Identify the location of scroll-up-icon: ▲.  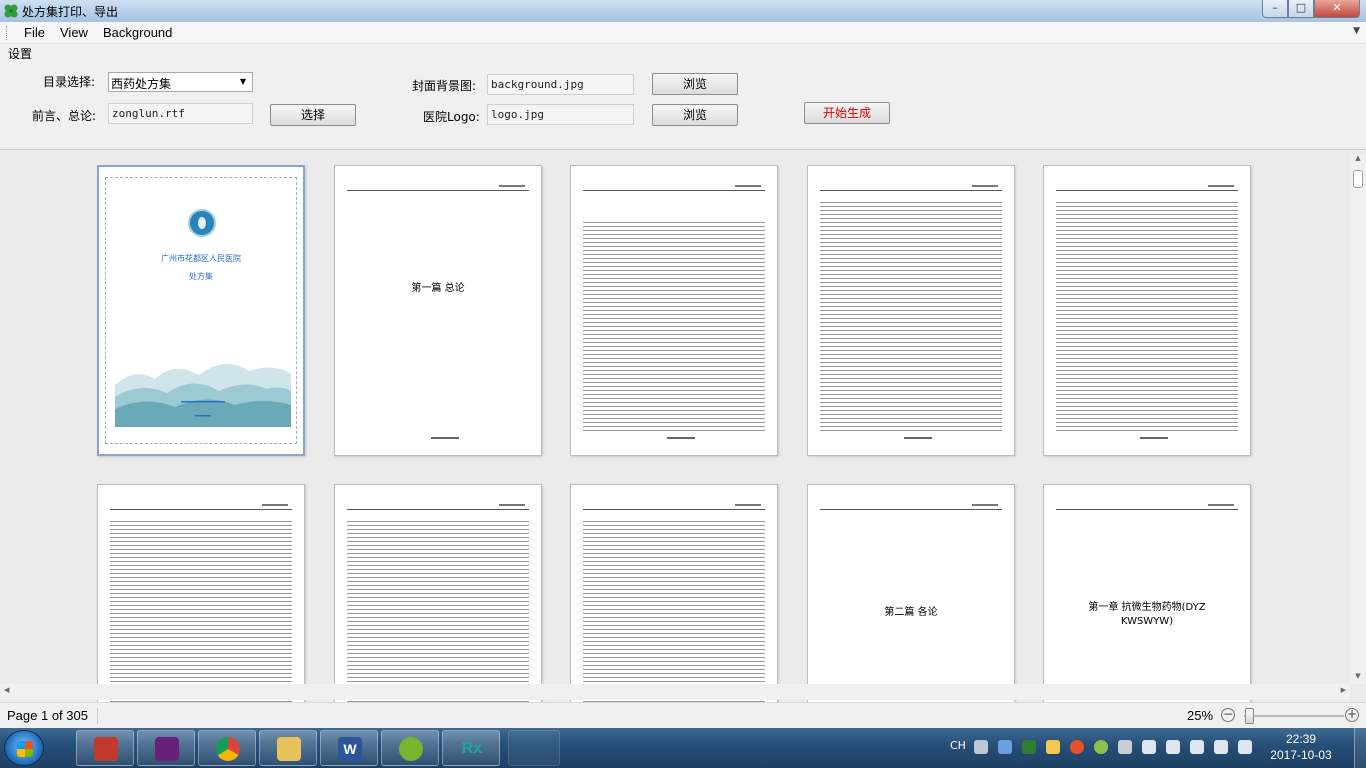
(1358, 160).